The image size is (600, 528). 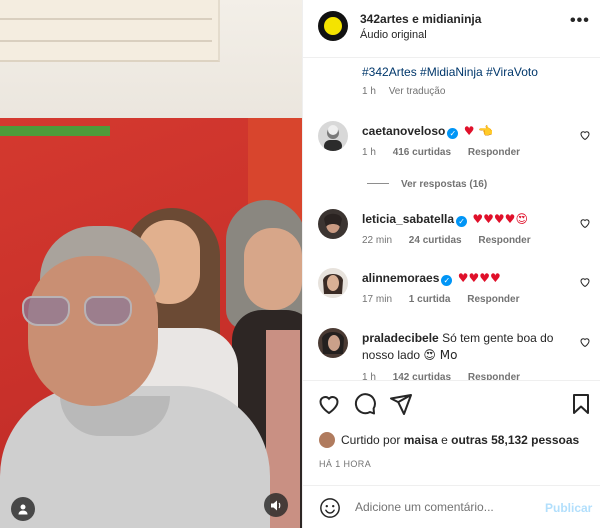 What do you see at coordinates (345, 464) in the screenshot?
I see `post-timestamp: HÁ 1 HORA` at bounding box center [345, 464].